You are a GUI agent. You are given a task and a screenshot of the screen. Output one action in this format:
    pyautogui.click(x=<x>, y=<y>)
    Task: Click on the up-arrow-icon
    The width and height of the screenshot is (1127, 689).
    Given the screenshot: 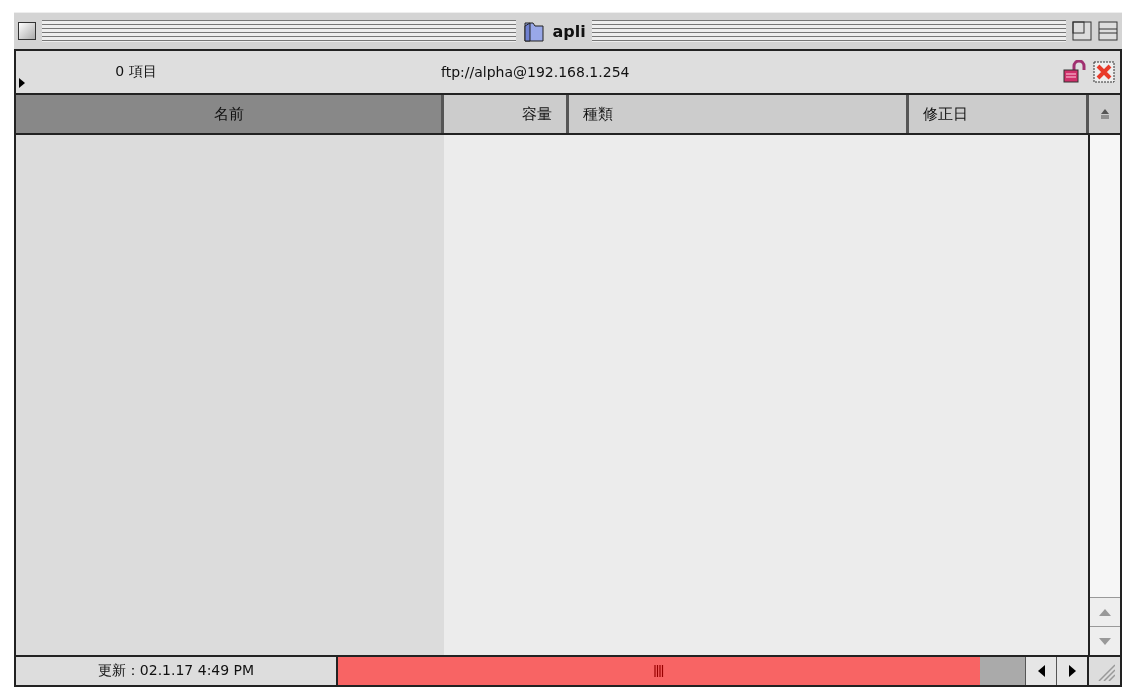 What is the action you would take?
    pyautogui.click(x=1105, y=612)
    